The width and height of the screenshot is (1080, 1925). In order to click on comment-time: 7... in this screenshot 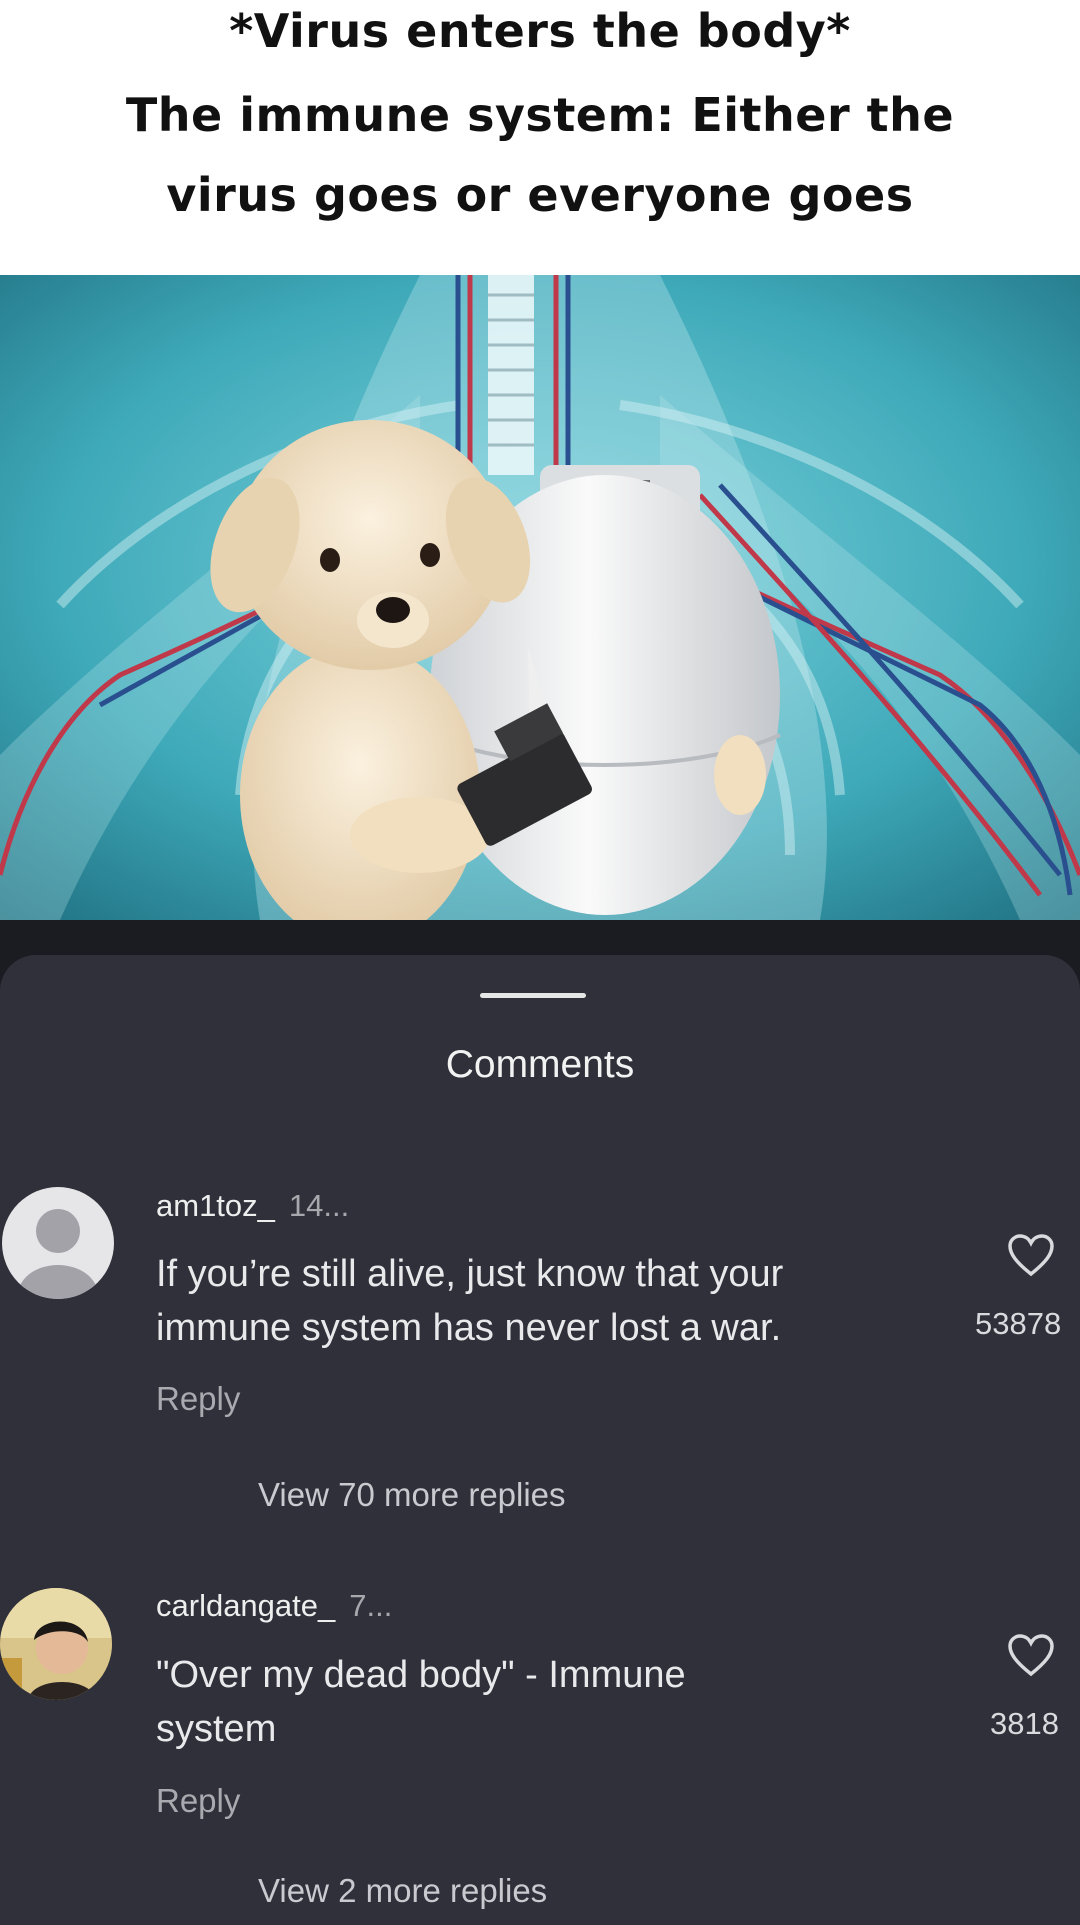, I will do `click(371, 1605)`.